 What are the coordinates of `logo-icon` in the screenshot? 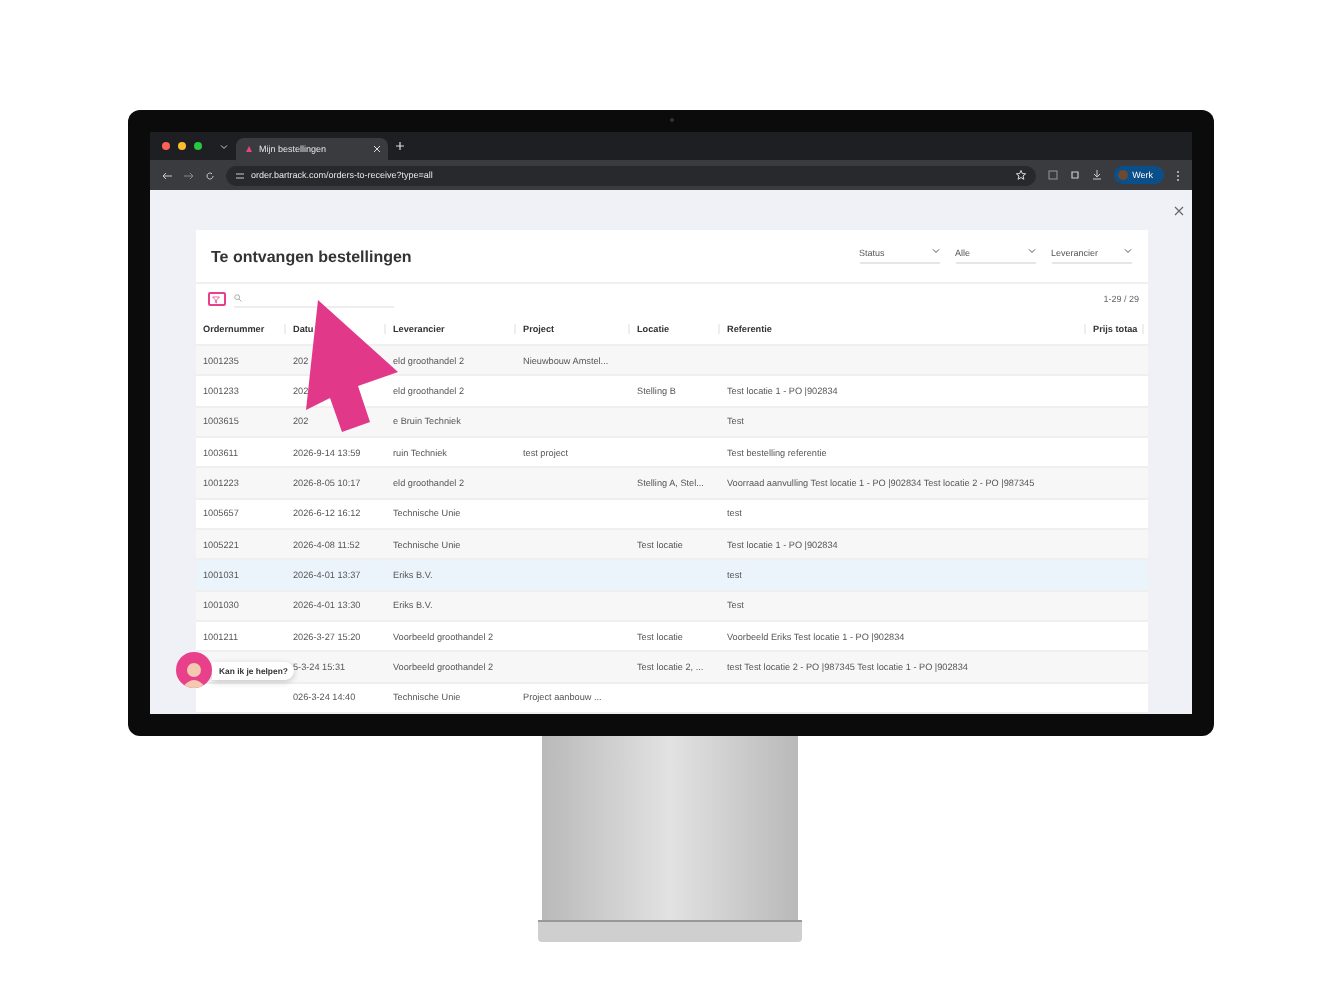 It's located at (248, 149).